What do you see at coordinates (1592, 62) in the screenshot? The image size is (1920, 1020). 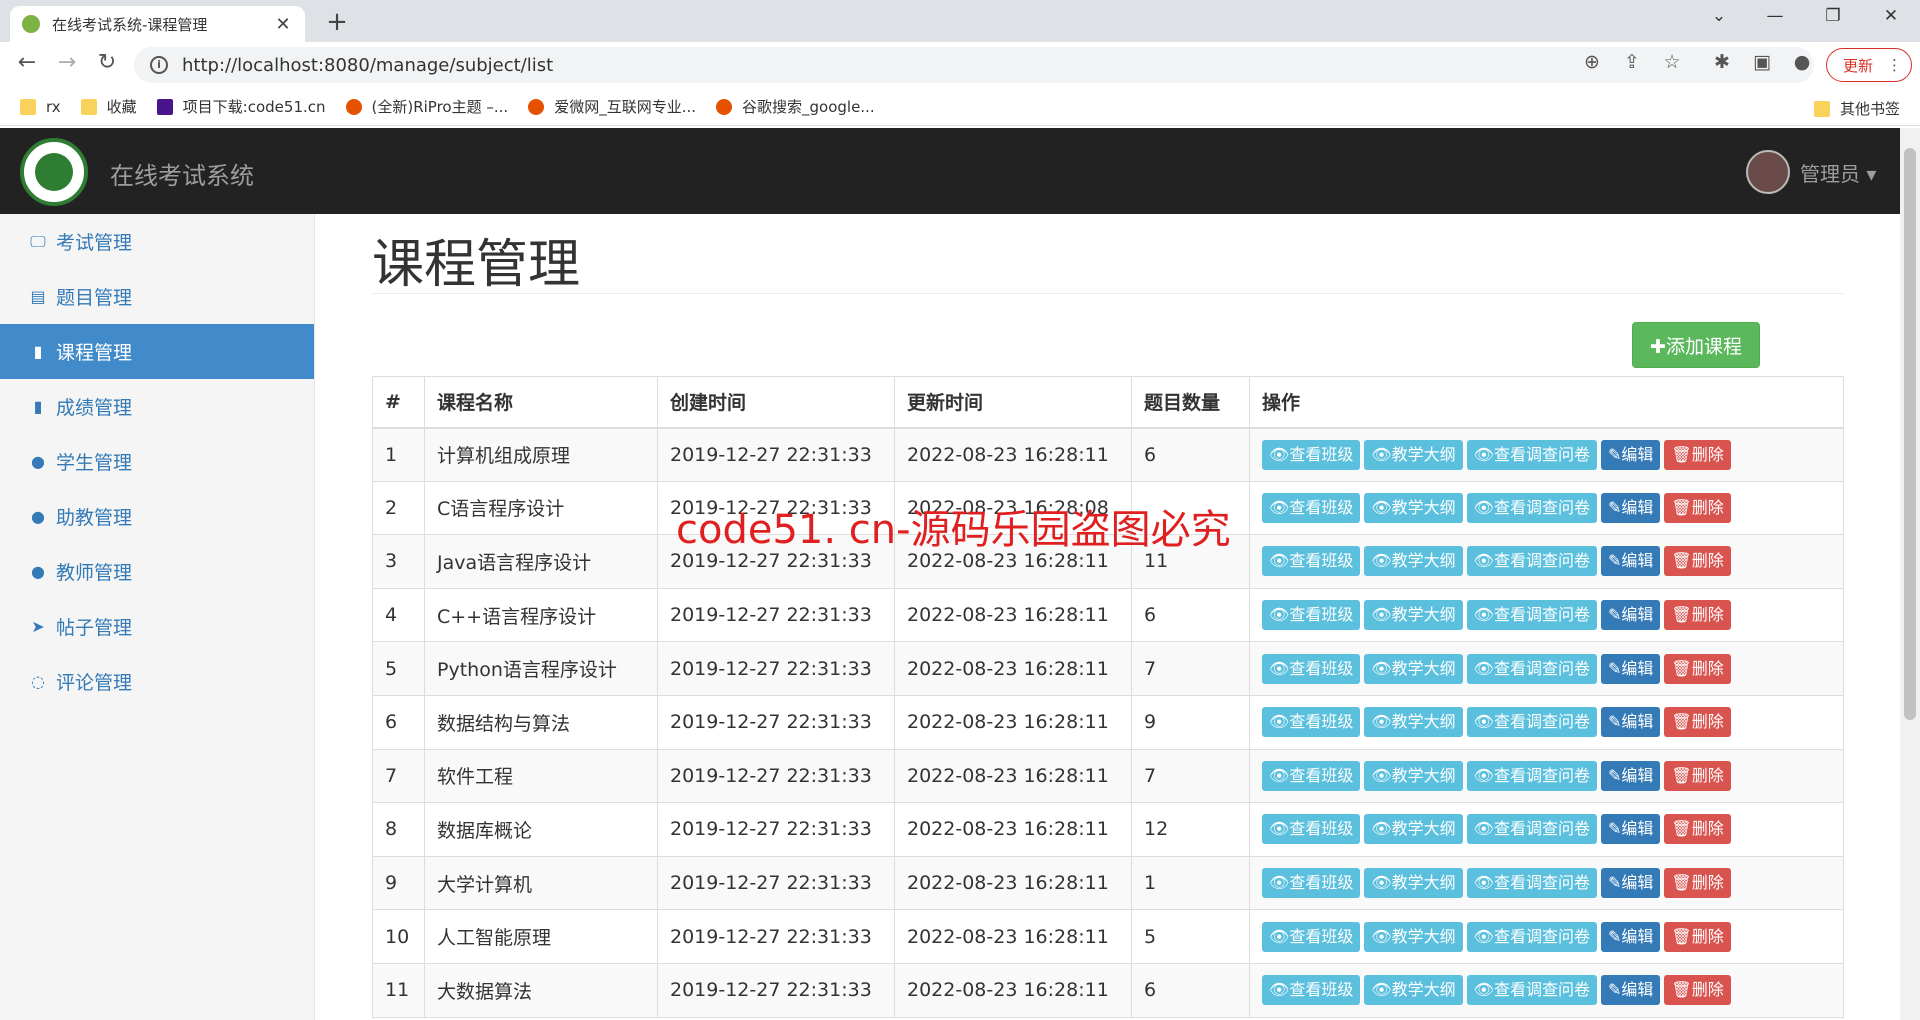 I see `zoom-icon: ⊕` at bounding box center [1592, 62].